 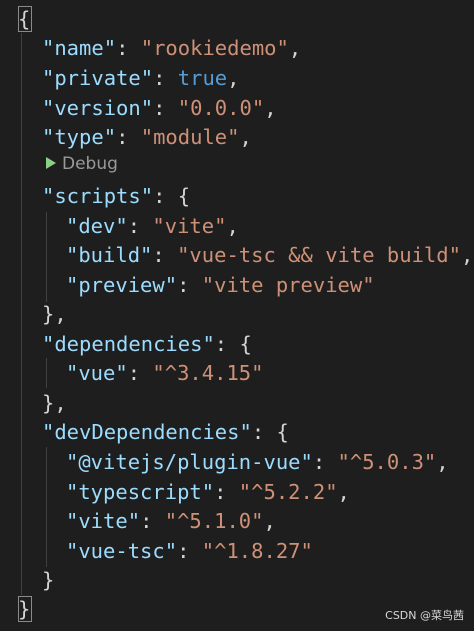 I want to click on code-line-8: "build": "vue-tsc && vite build",, so click(x=269, y=255).